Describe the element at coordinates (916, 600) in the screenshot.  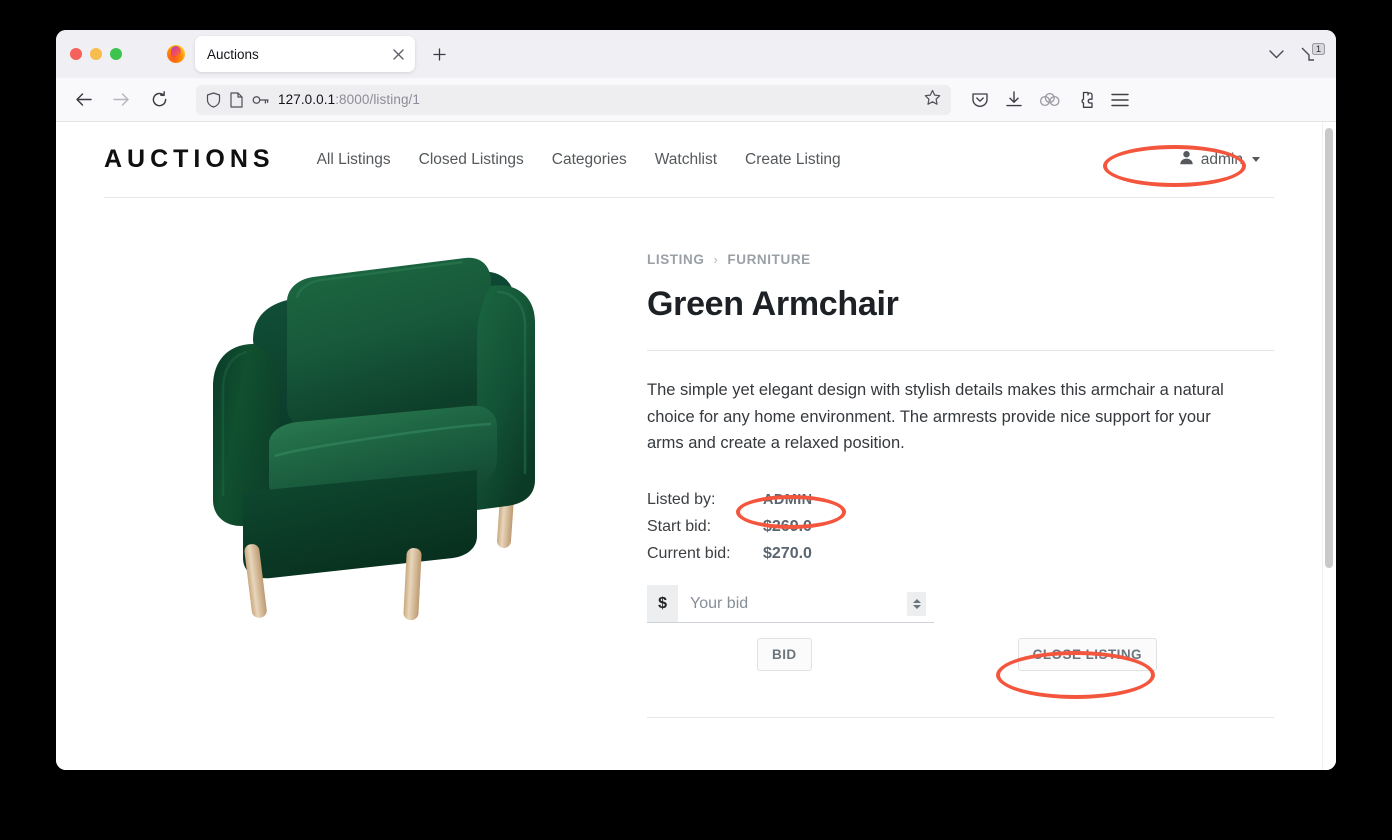
I see `spinner-up-arrow` at that location.